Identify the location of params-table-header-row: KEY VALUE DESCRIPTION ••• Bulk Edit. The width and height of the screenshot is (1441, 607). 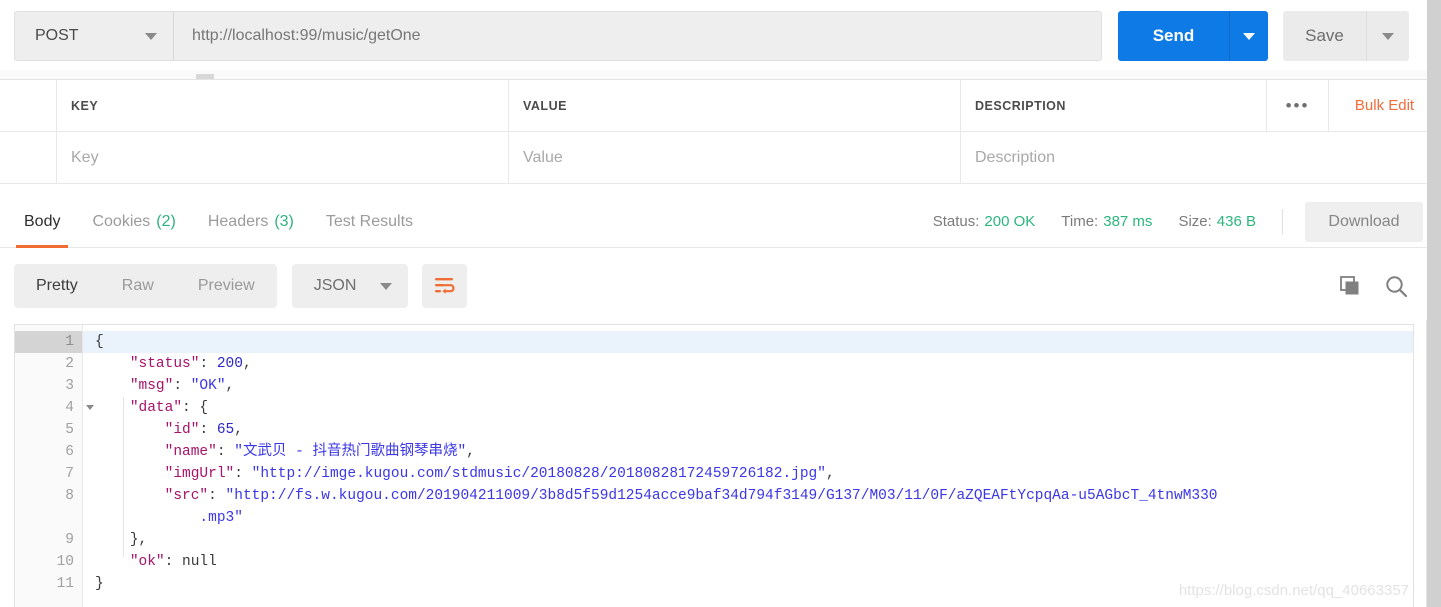
(720, 106).